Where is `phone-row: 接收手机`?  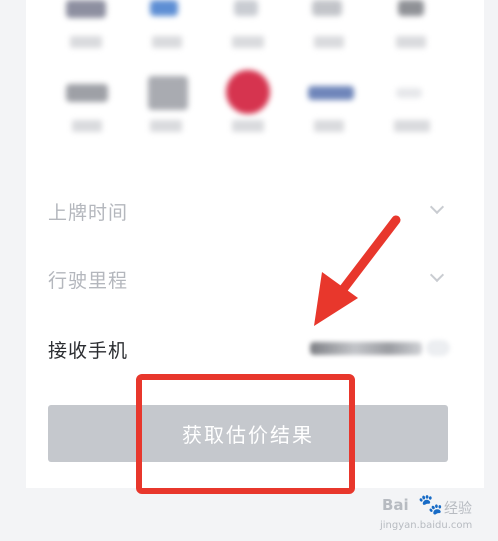 phone-row: 接收手机 is located at coordinates (249, 350).